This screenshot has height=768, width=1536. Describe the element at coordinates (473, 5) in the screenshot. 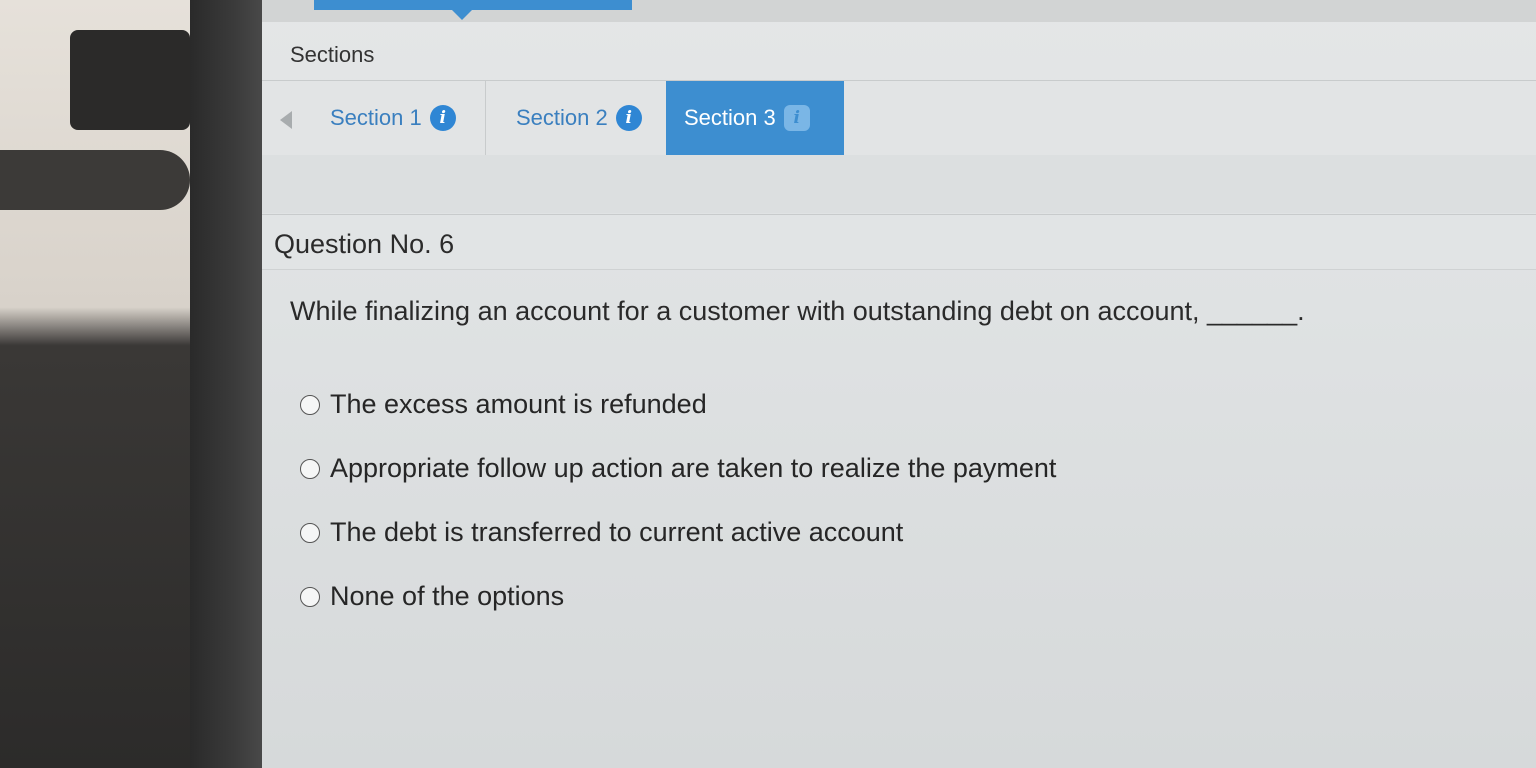

I see `top-active-indicator` at that location.